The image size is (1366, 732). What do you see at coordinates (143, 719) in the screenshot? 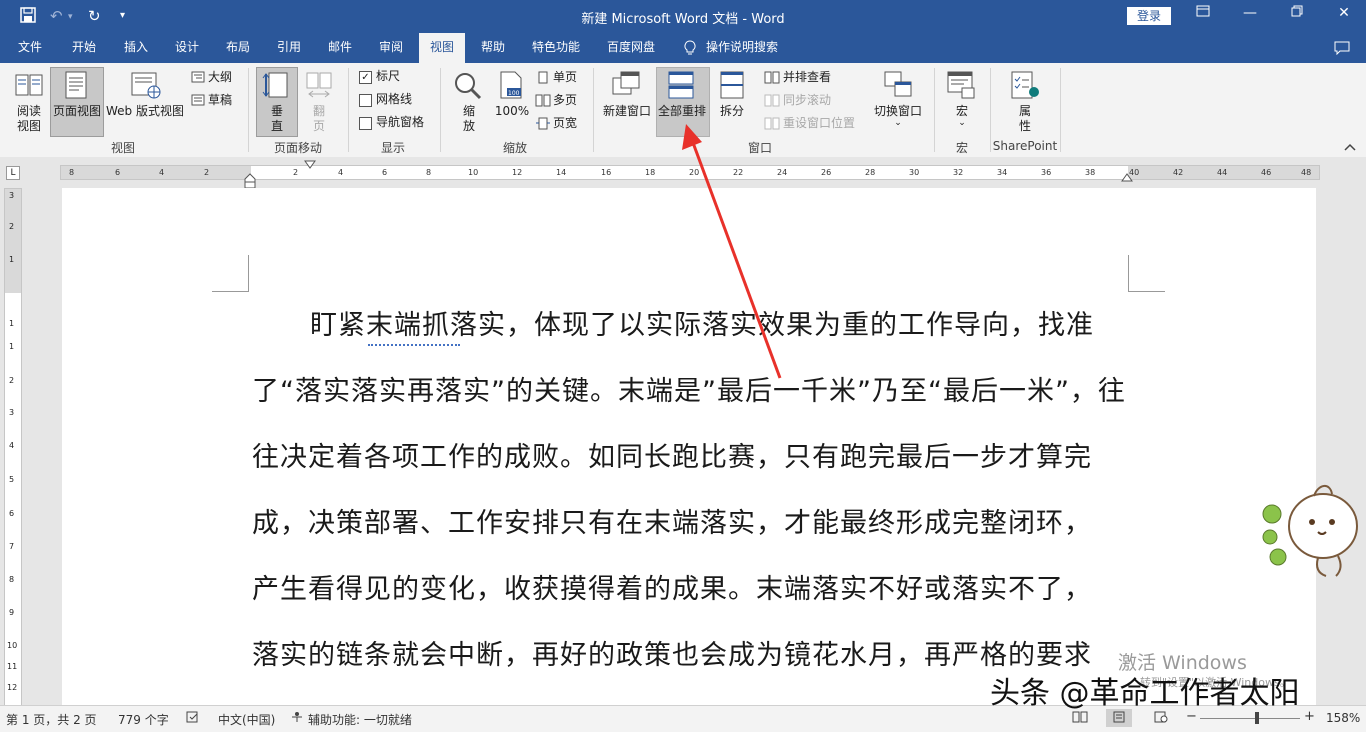
I see `word-count: 779 个字` at bounding box center [143, 719].